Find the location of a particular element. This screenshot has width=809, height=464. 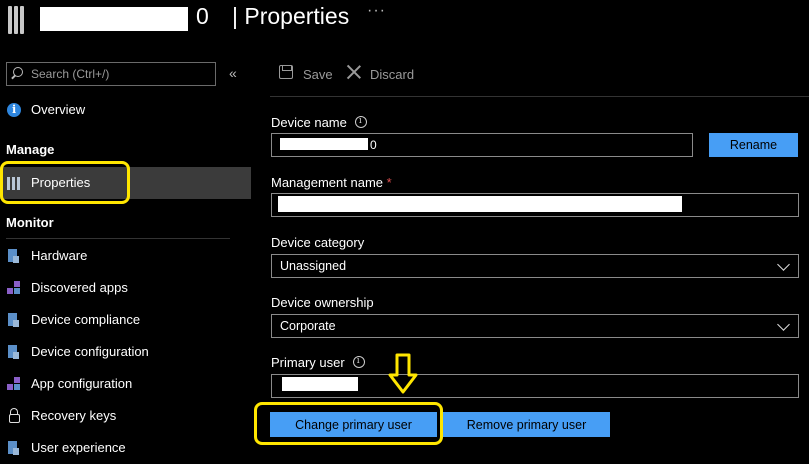

sidebar-item-label: User experience is located at coordinates (78, 447).